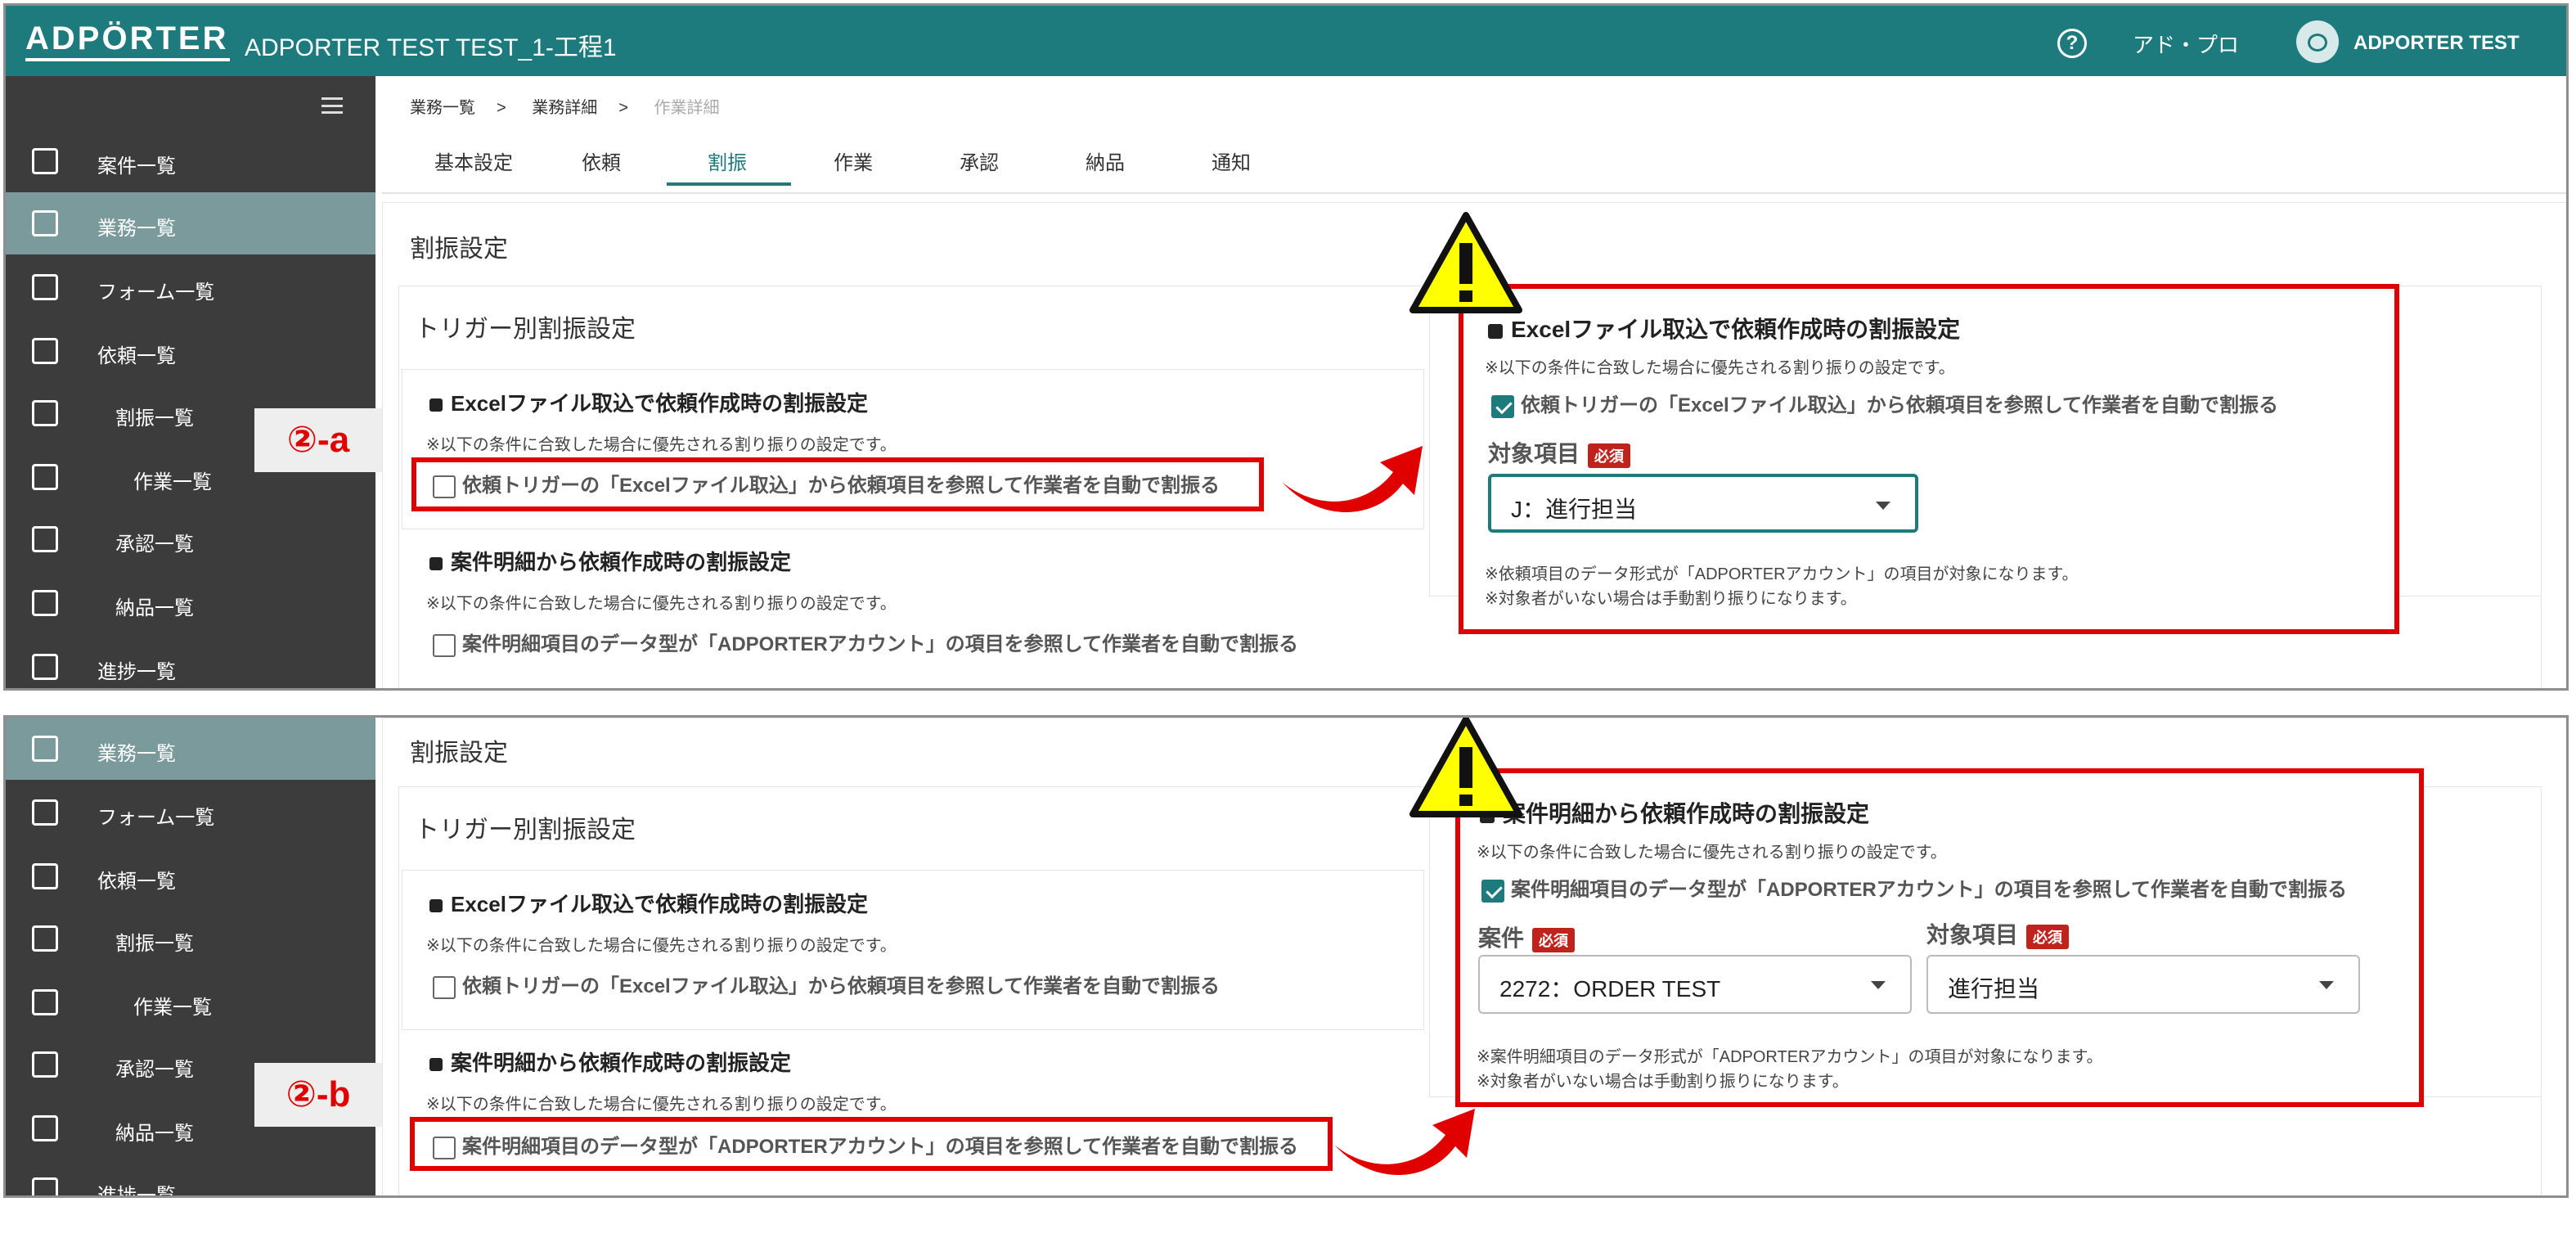 Image resolution: width=2576 pixels, height=1256 pixels. I want to click on sidebar-item-cases: 案件一覧, so click(190, 161).